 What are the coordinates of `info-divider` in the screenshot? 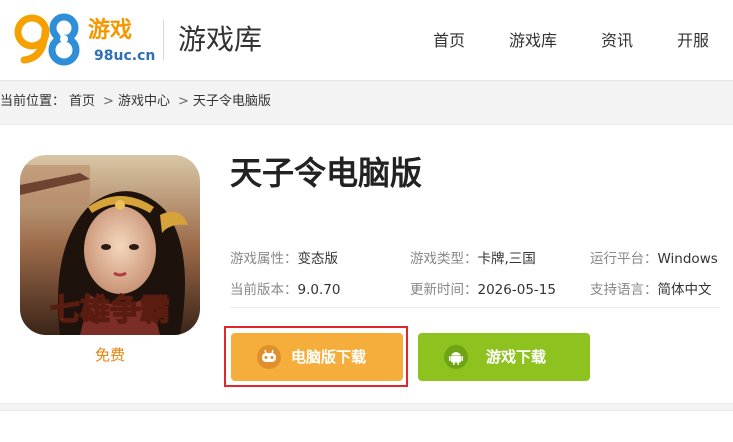 It's located at (475, 307).